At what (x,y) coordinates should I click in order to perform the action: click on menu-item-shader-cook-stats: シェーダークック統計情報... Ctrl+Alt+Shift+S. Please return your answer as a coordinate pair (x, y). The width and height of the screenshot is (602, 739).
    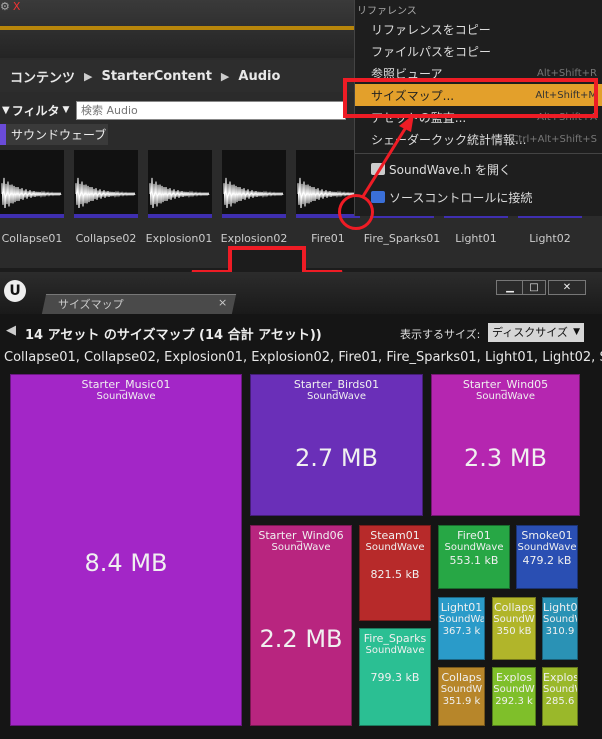
    Looking at the image, I should click on (478, 139).